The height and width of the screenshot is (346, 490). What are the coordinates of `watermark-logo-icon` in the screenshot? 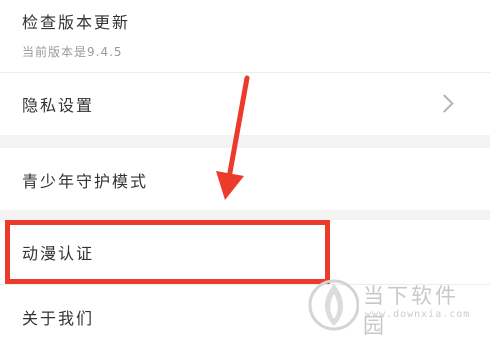 It's located at (333, 305).